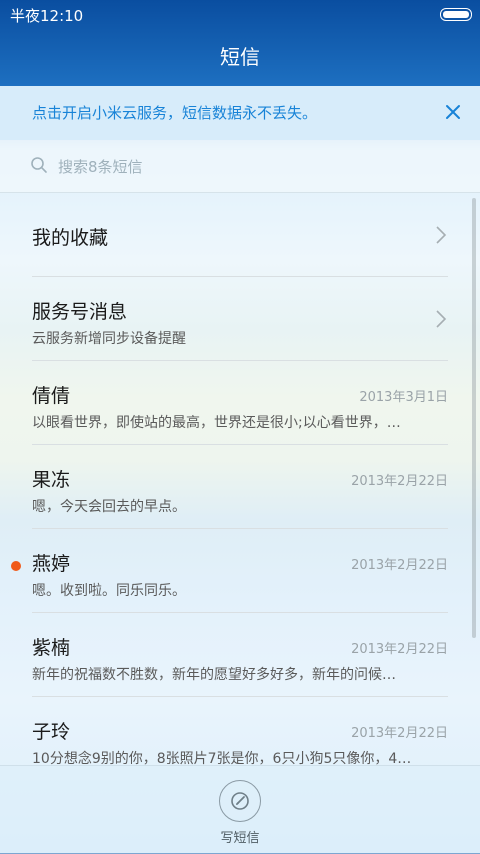 This screenshot has height=854, width=480. I want to click on list-item-conversation: 燕婷 2013年2月22日 嗯。收到啦。同乐同乐。, so click(240, 571).